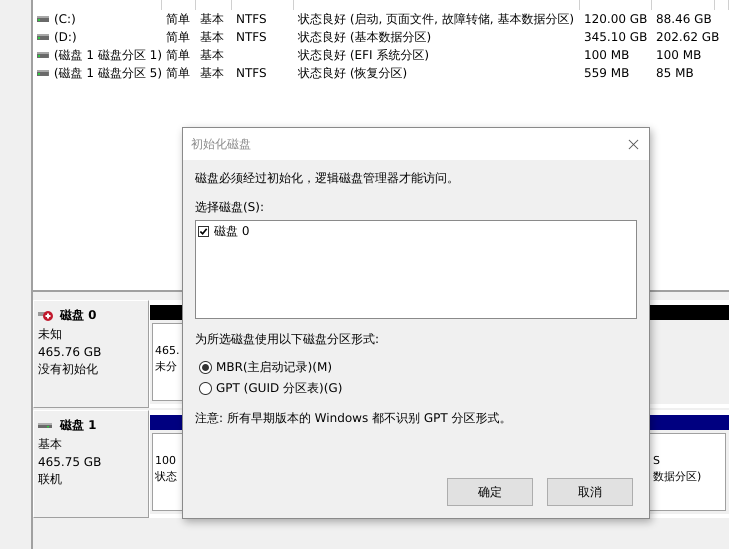  I want to click on disk-size: 465.76 GB, so click(70, 352).